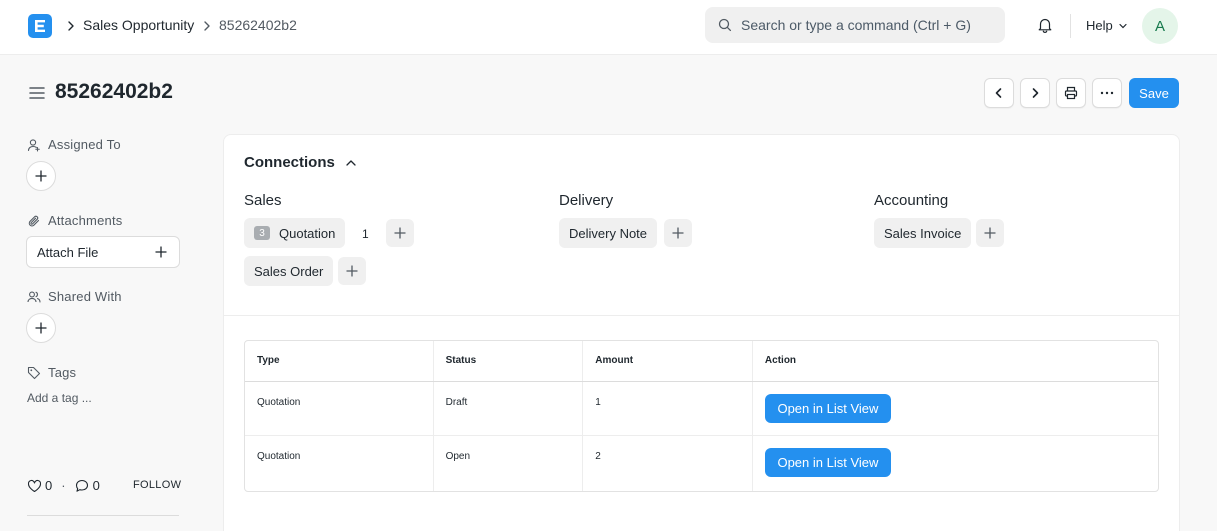 Image resolution: width=1217 pixels, height=531 pixels. What do you see at coordinates (780, 360) in the screenshot?
I see `table-header-action: Action` at bounding box center [780, 360].